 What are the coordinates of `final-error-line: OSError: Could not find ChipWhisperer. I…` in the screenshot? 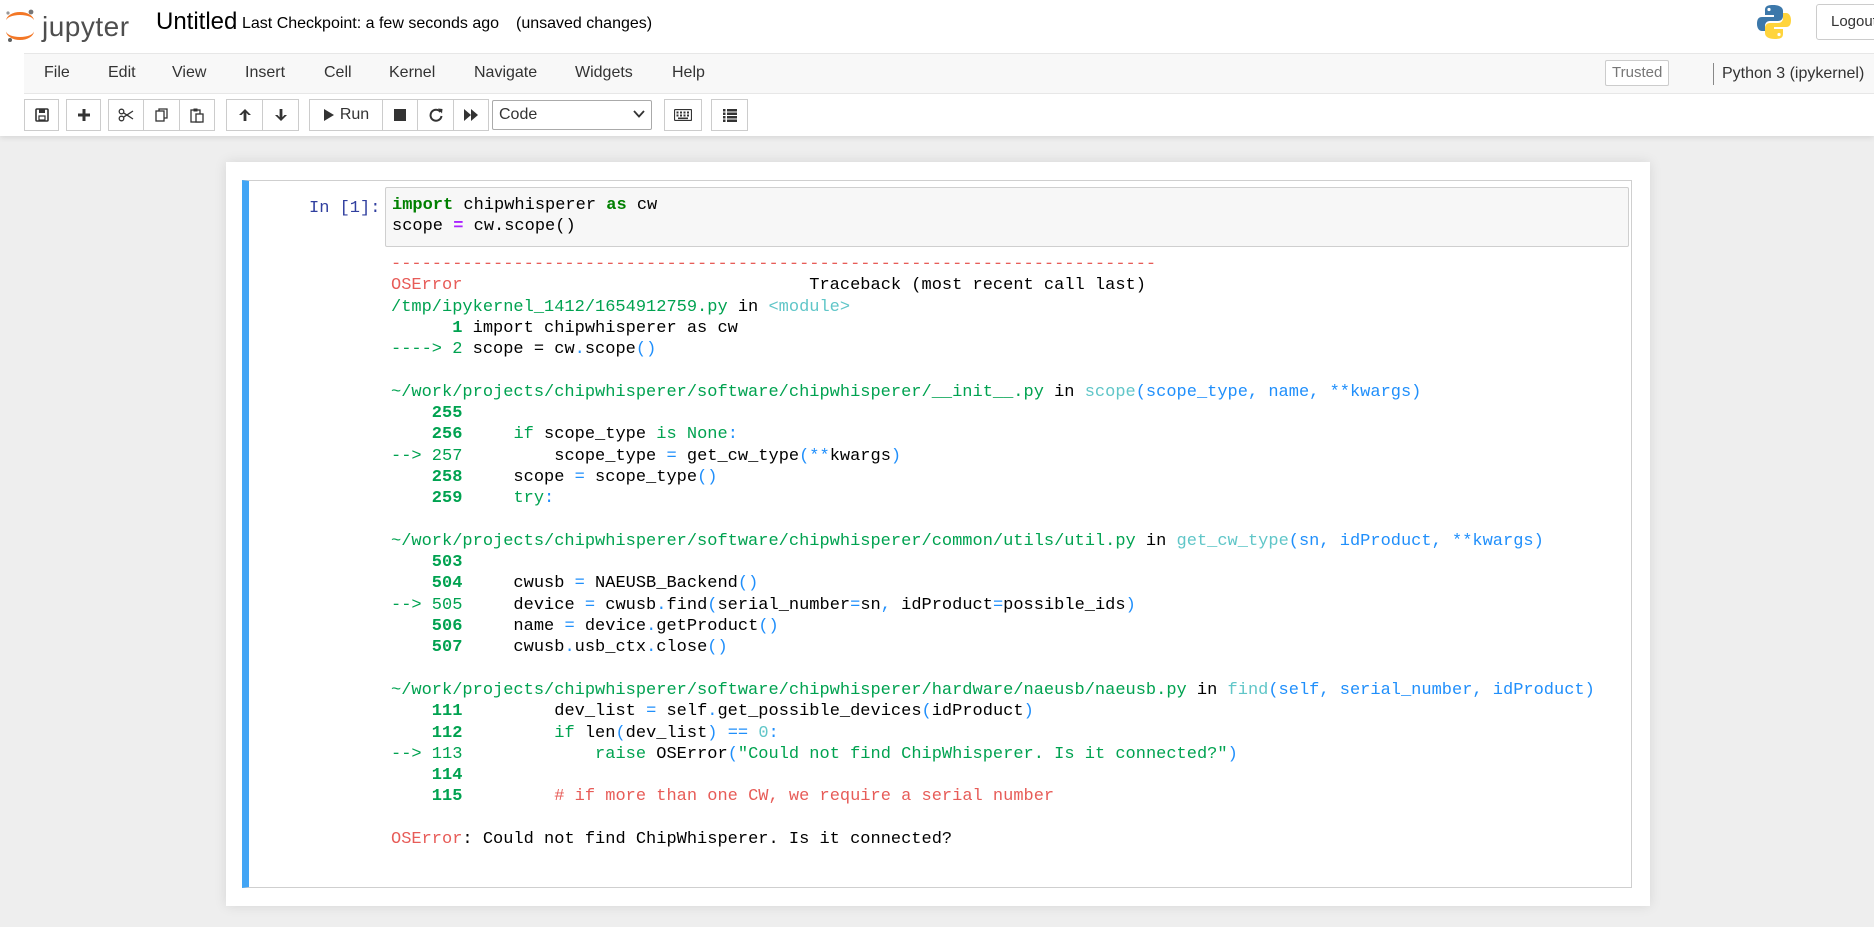 It's located at (672, 840).